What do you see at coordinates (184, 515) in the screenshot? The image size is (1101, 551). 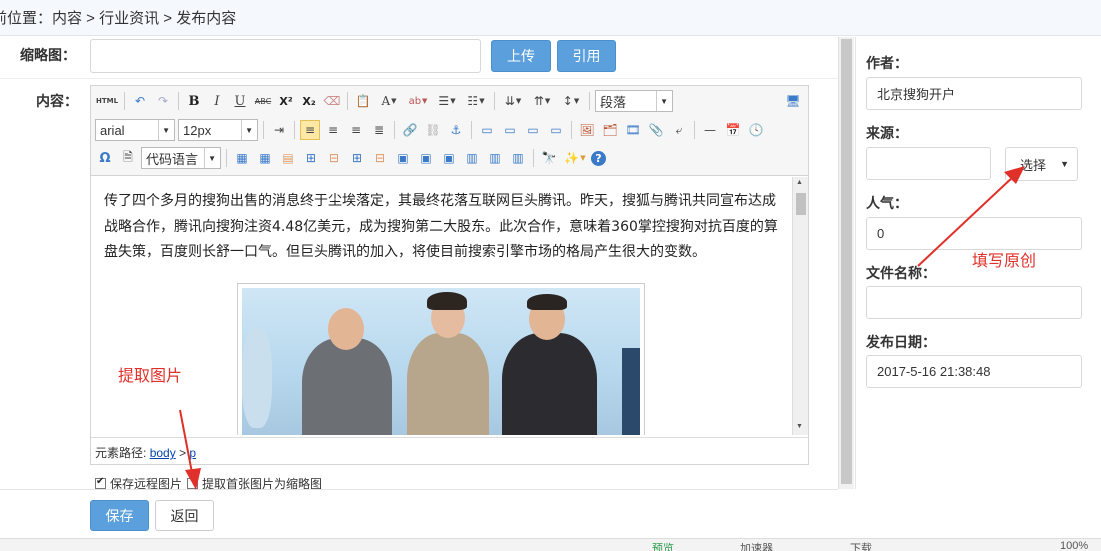 I see `back-button: 返回` at bounding box center [184, 515].